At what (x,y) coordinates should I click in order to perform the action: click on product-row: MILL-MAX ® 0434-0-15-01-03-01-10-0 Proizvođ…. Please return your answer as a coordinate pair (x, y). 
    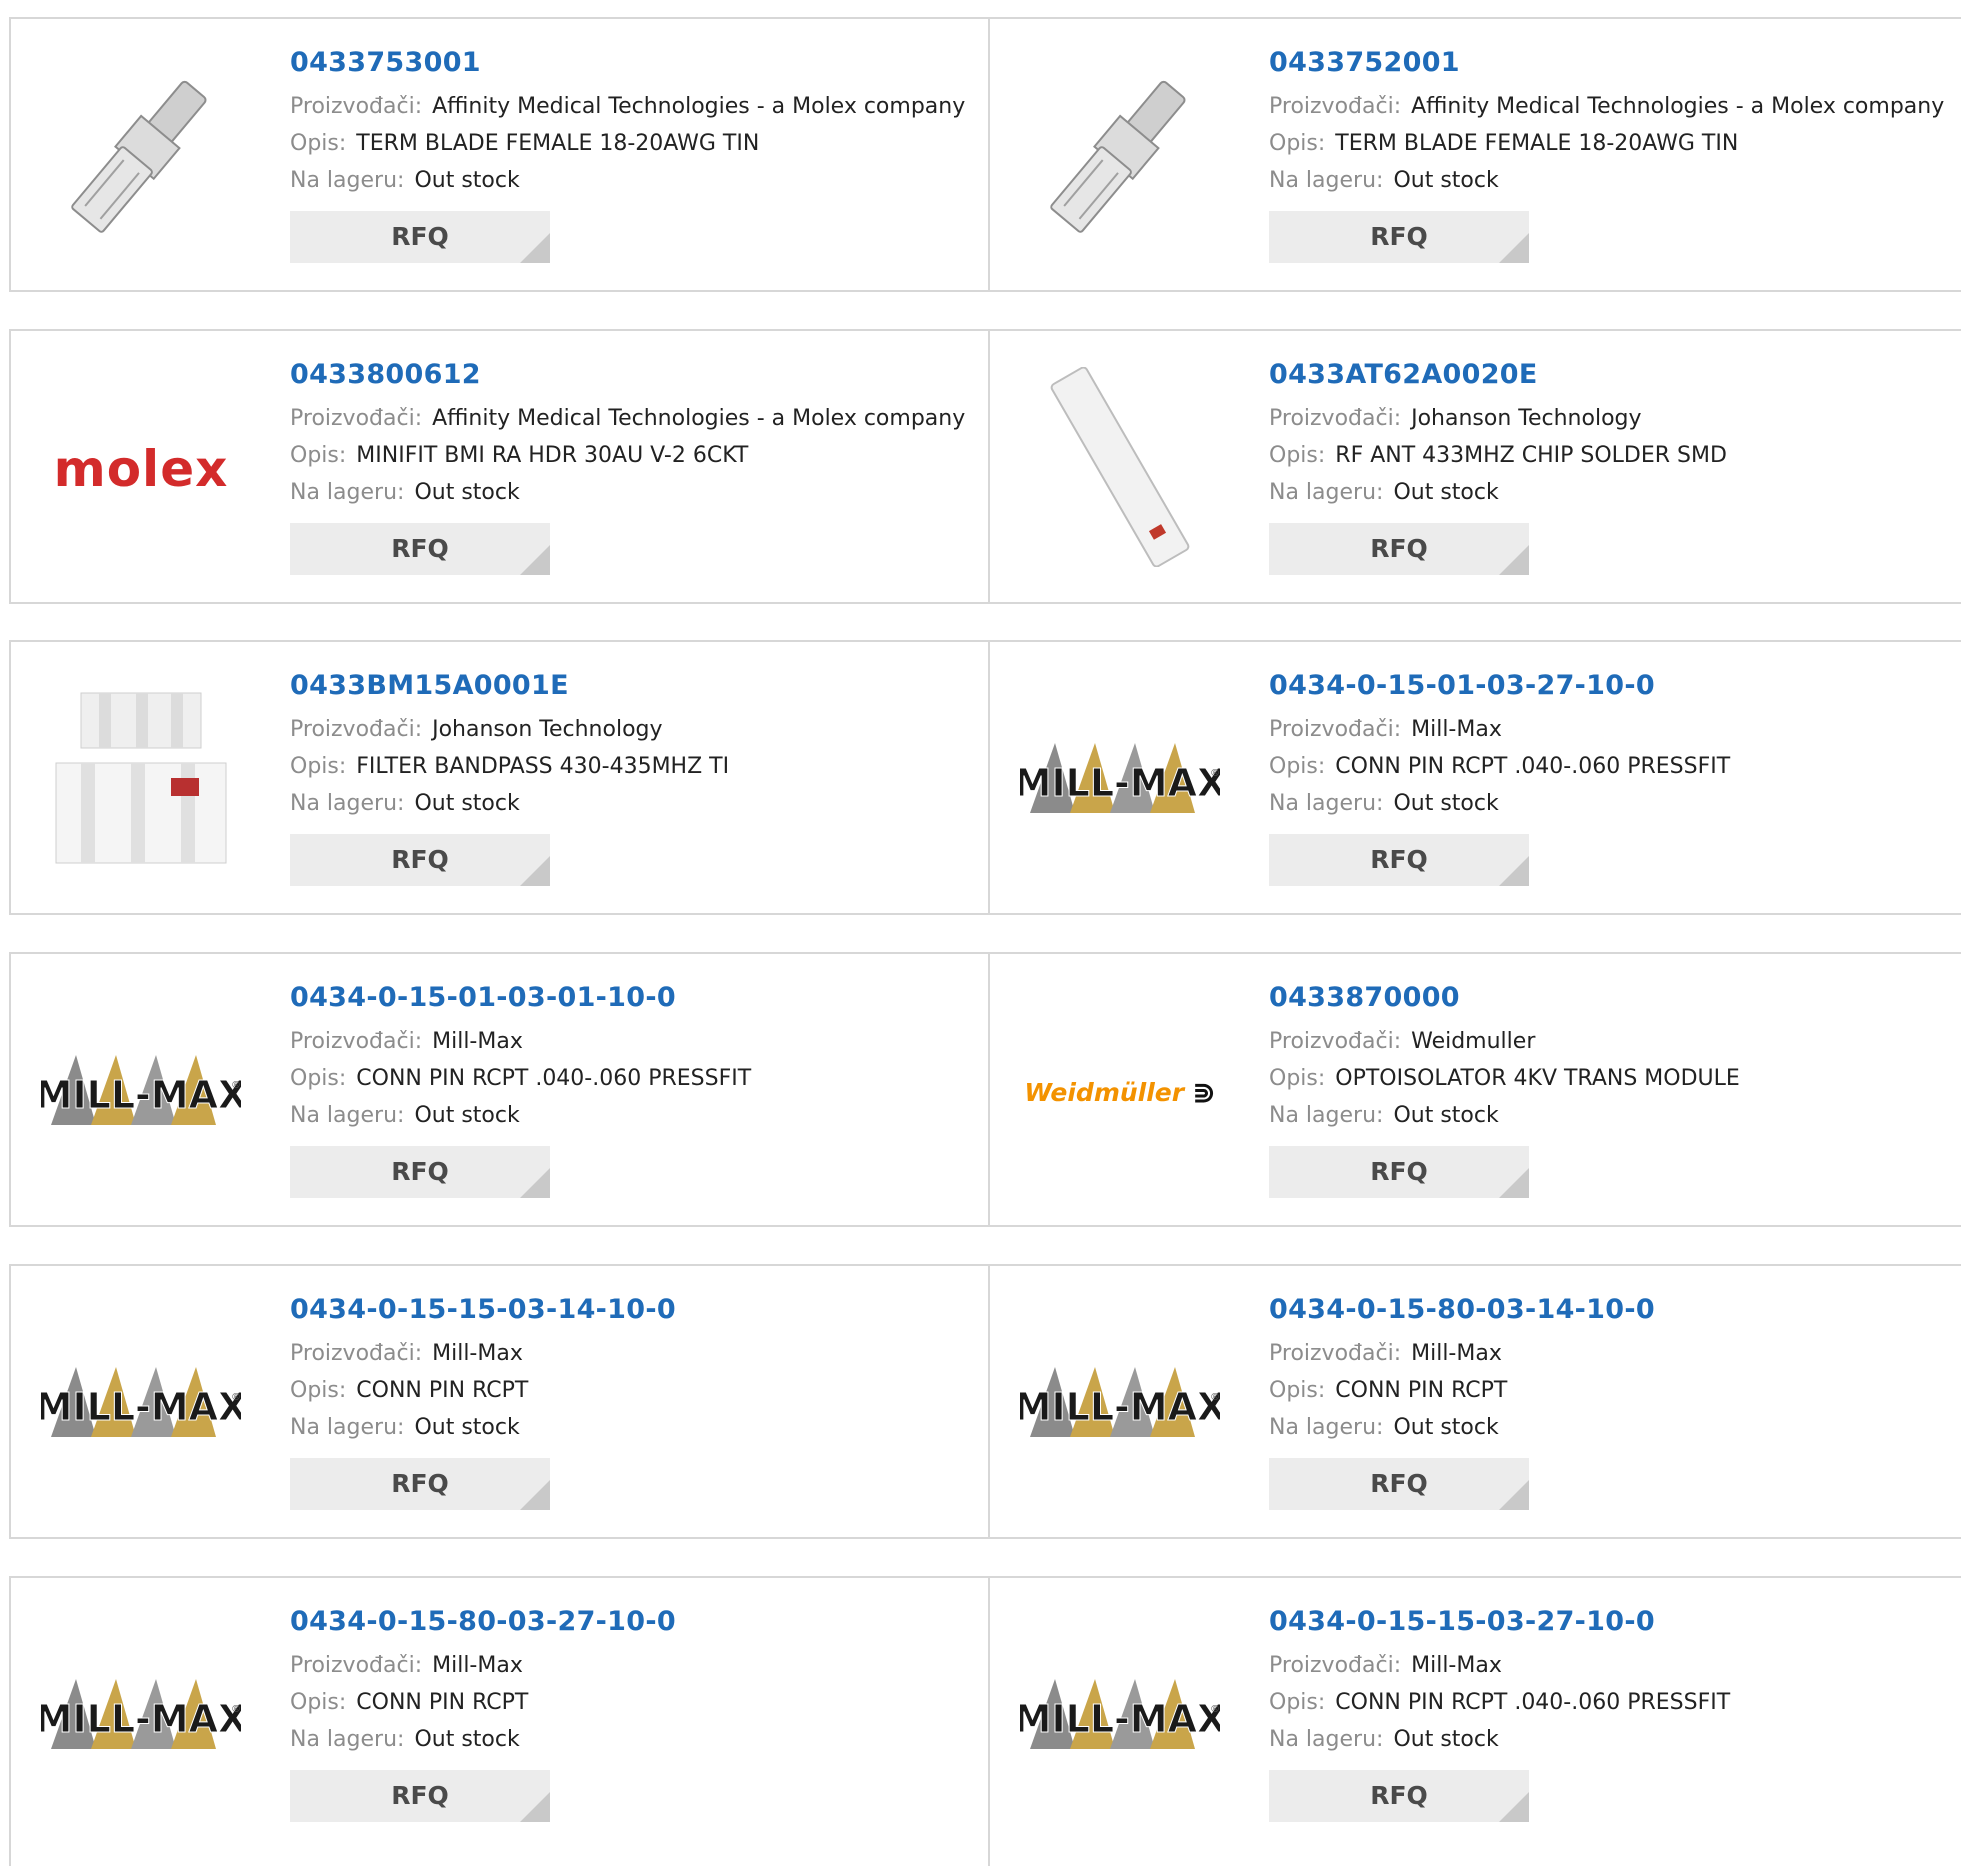
    Looking at the image, I should click on (985, 1089).